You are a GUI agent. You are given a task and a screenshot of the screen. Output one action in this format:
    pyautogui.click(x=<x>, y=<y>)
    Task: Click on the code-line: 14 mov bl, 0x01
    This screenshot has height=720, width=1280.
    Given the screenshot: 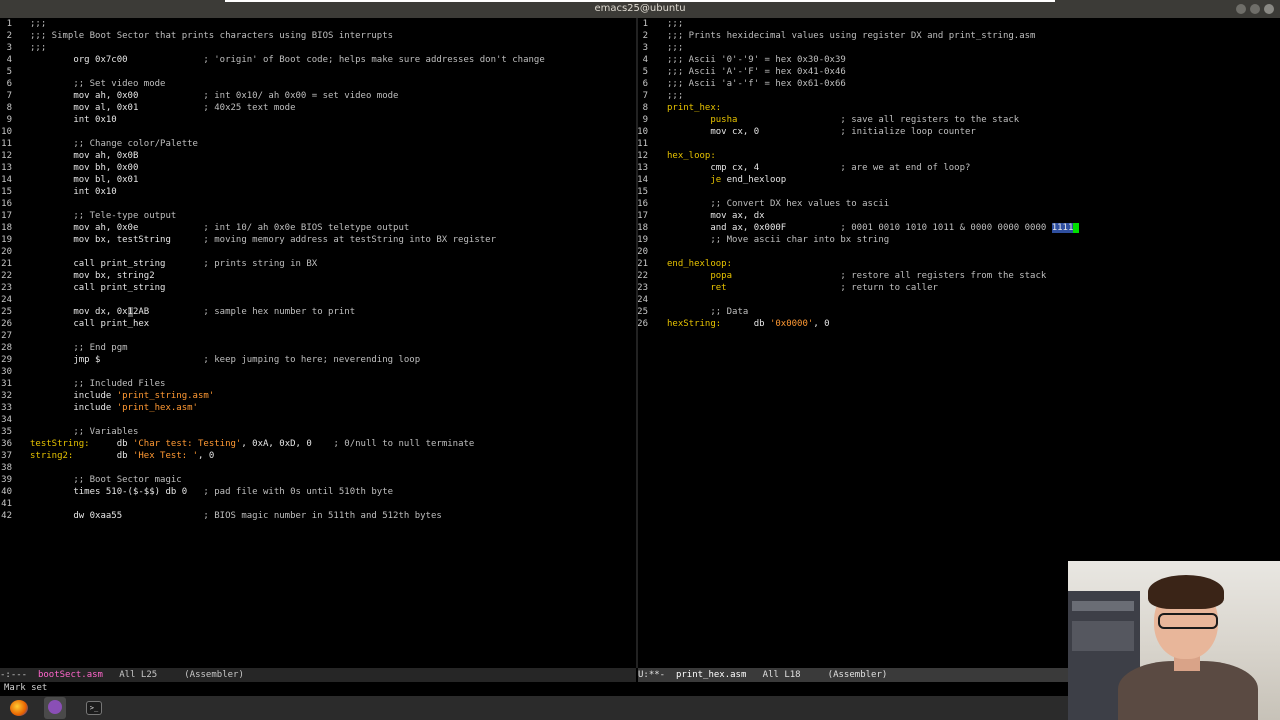 What is the action you would take?
    pyautogui.click(x=318, y=180)
    